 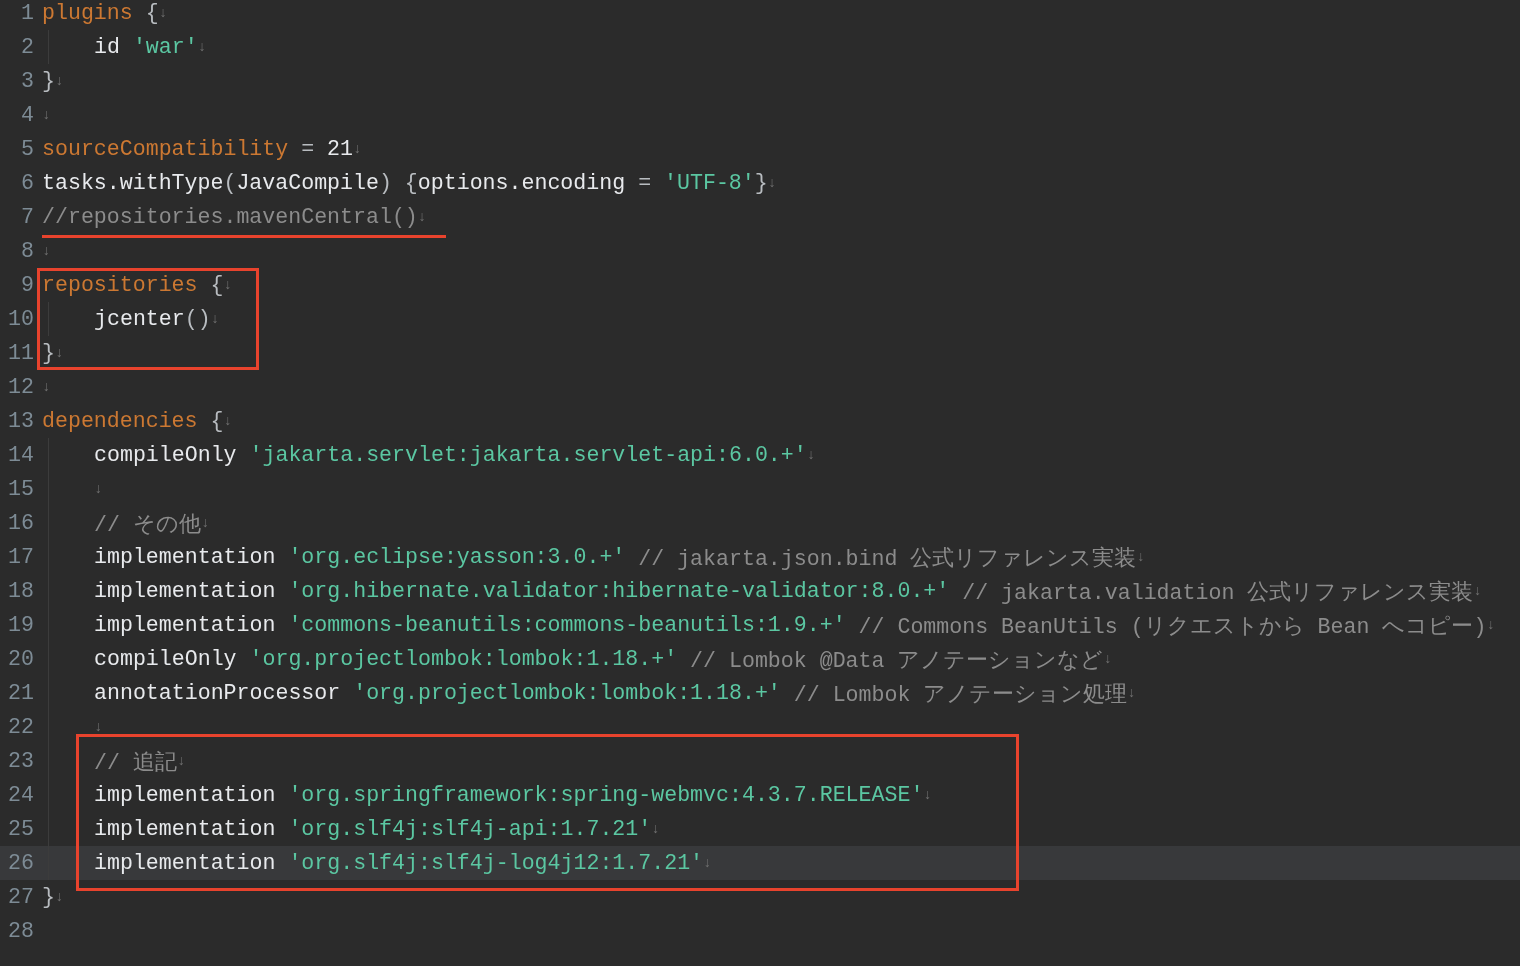 I want to click on line-number: 15, so click(x=20, y=489).